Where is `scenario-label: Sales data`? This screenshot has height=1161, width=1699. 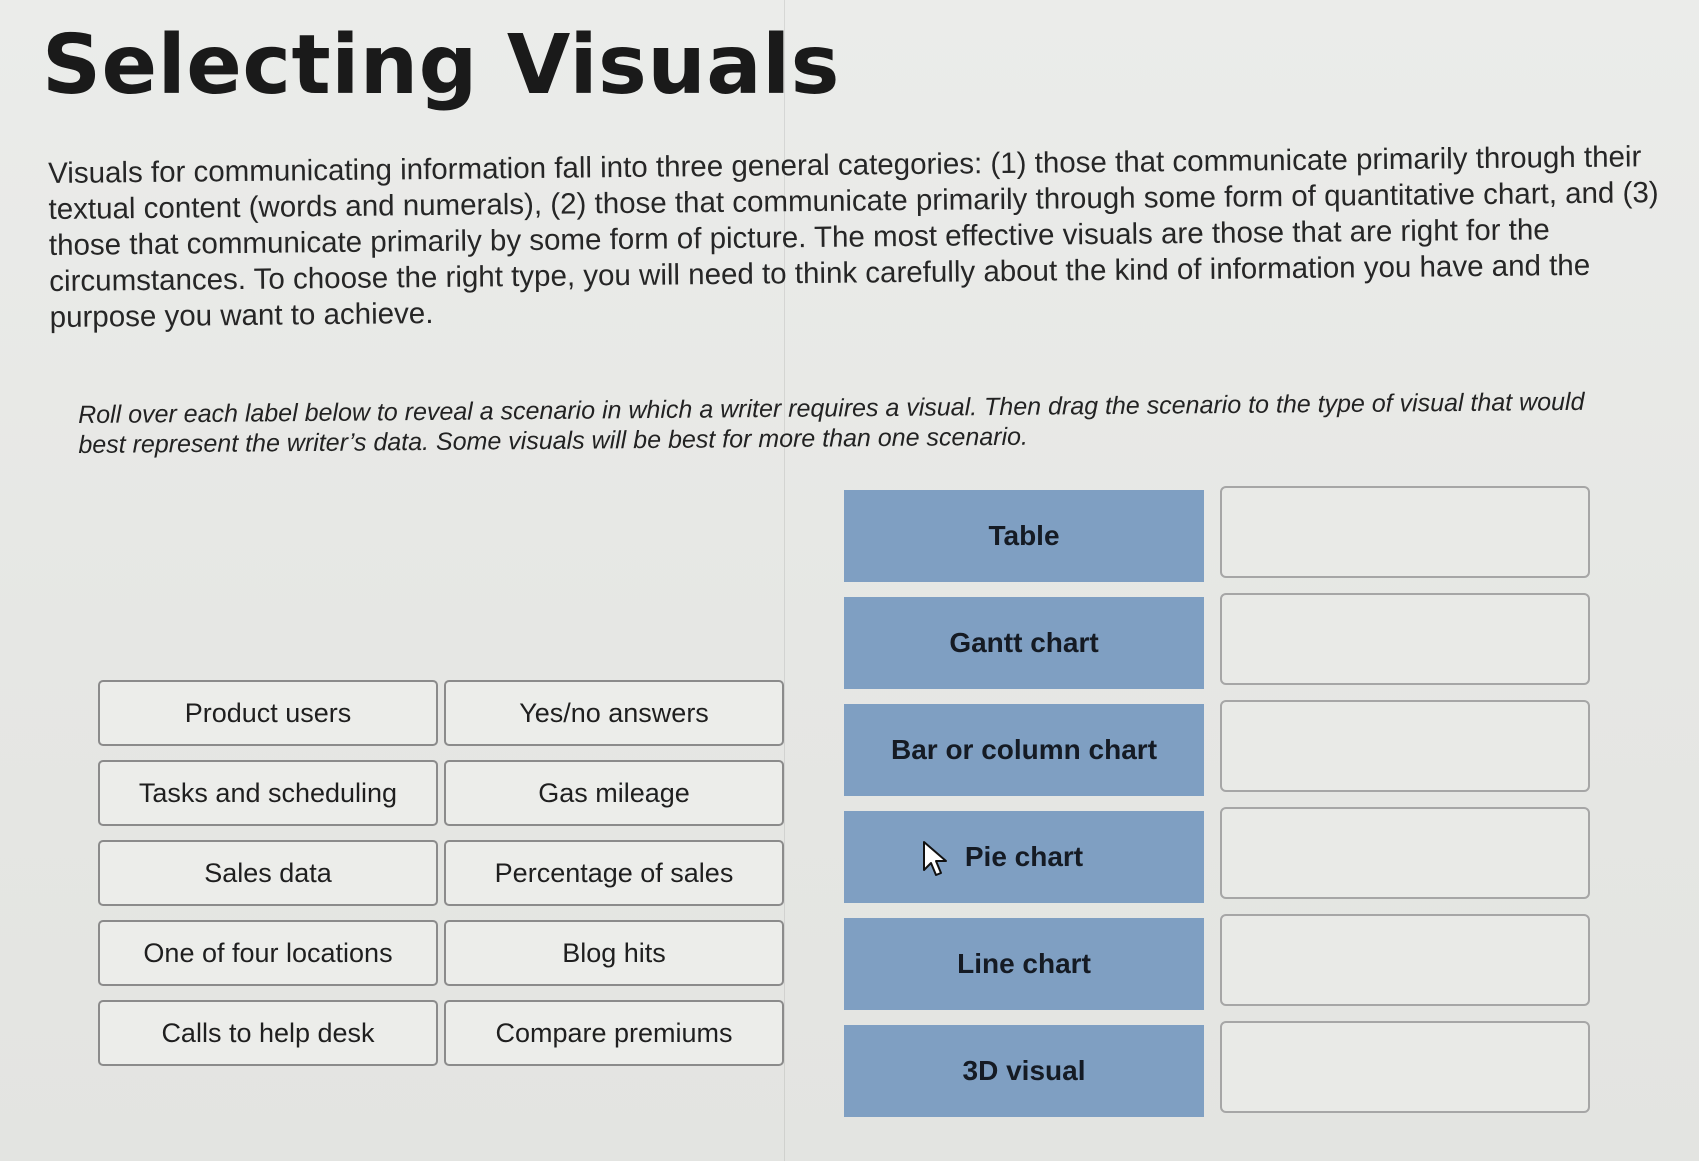
scenario-label: Sales data is located at coordinates (268, 873).